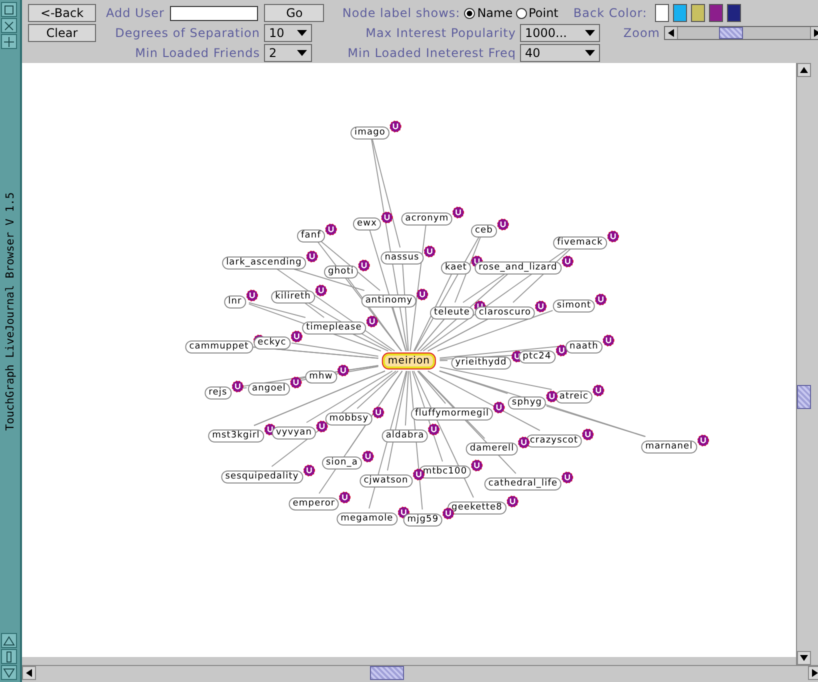 This screenshot has width=818, height=682. What do you see at coordinates (264, 263) in the screenshot?
I see `user-node: lark_ascending` at bounding box center [264, 263].